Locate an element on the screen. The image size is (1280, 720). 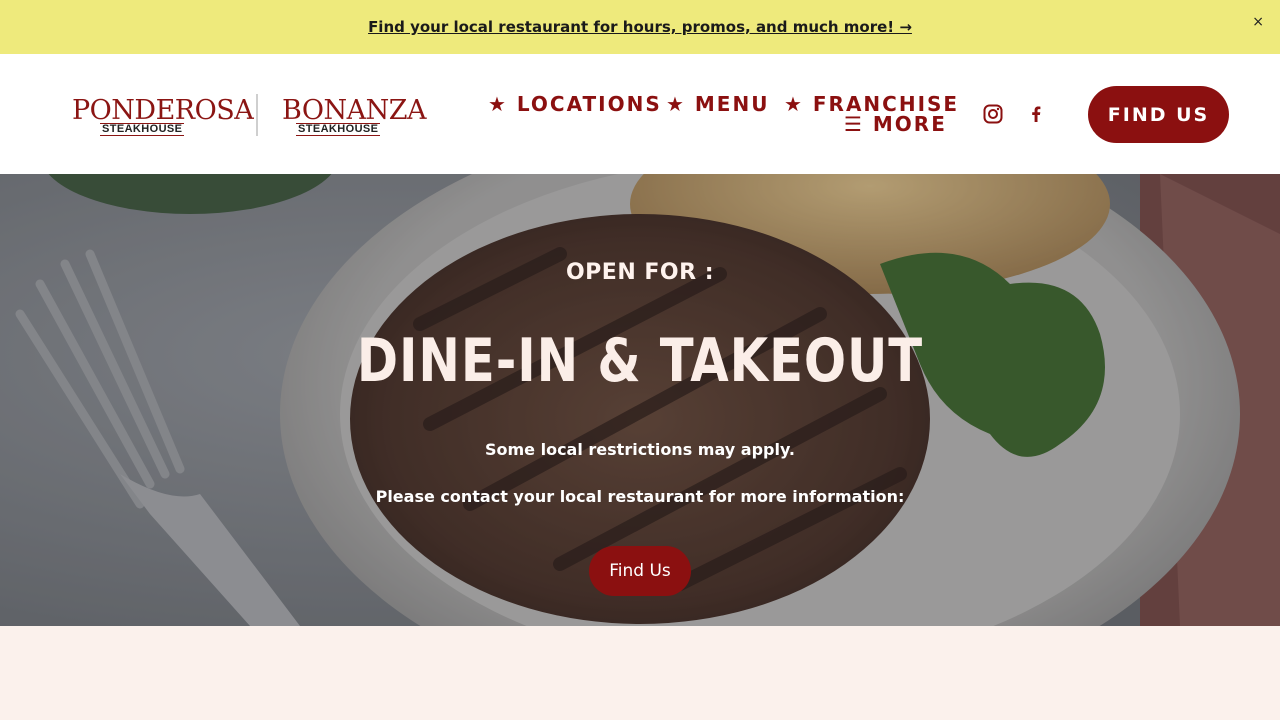
hero-find-us-button: Find Us is located at coordinates (640, 571).